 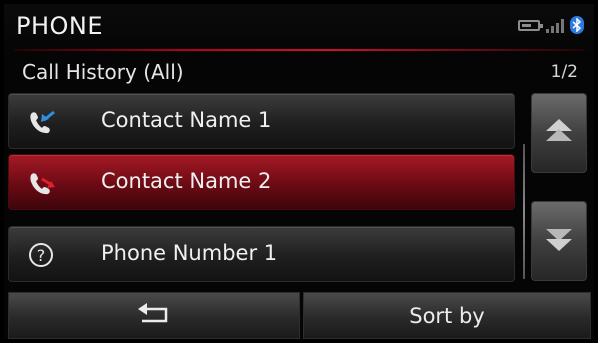 What do you see at coordinates (186, 120) in the screenshot?
I see `call-list-item-label: Contact Name 1` at bounding box center [186, 120].